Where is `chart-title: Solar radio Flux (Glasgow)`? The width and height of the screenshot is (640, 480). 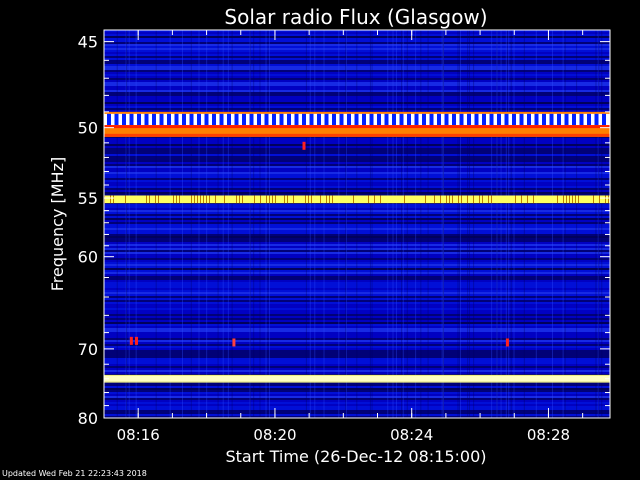
chart-title: Solar radio Flux (Glasgow) is located at coordinates (355, 17).